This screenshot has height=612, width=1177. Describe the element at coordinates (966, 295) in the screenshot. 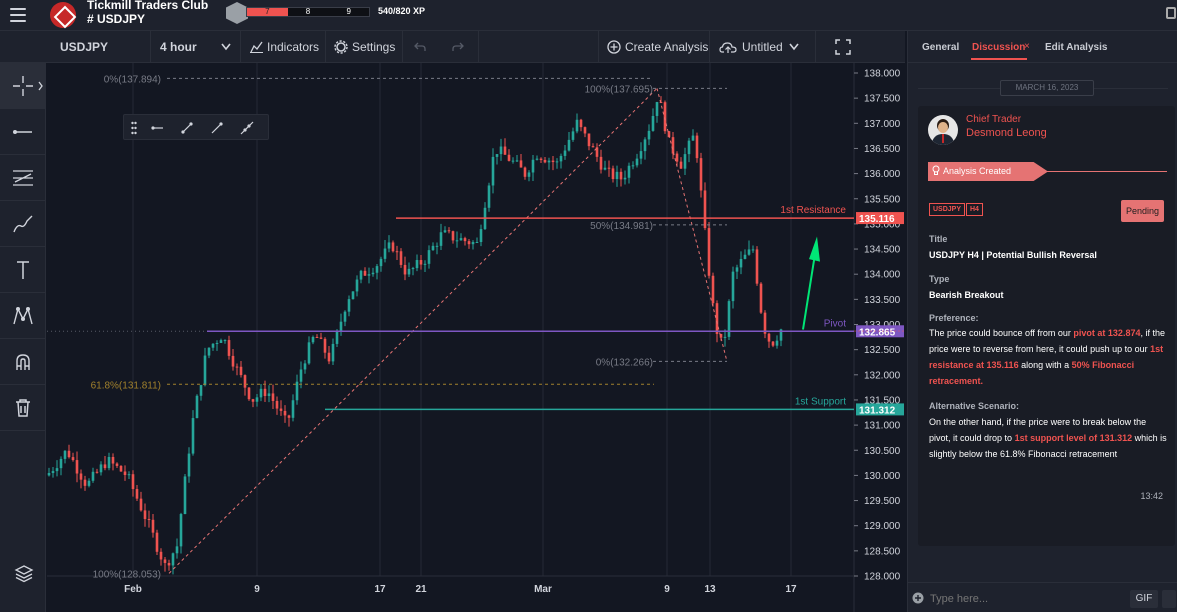

I see `analysis-type: Bearish Breakout` at that location.